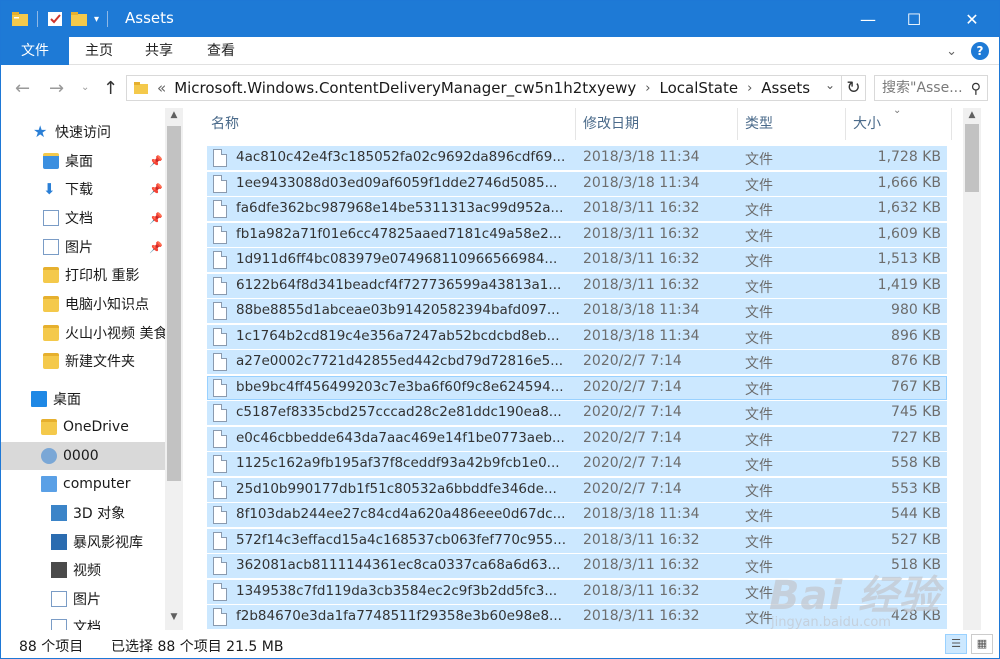  Describe the element at coordinates (83, 361) in the screenshot. I see `nav-item-new-folder: 新建文件夹` at that location.